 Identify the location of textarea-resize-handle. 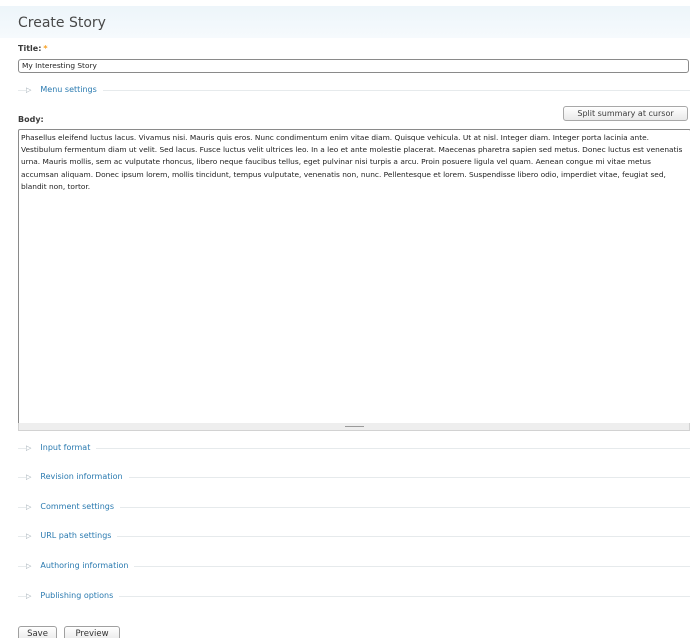
(354, 427).